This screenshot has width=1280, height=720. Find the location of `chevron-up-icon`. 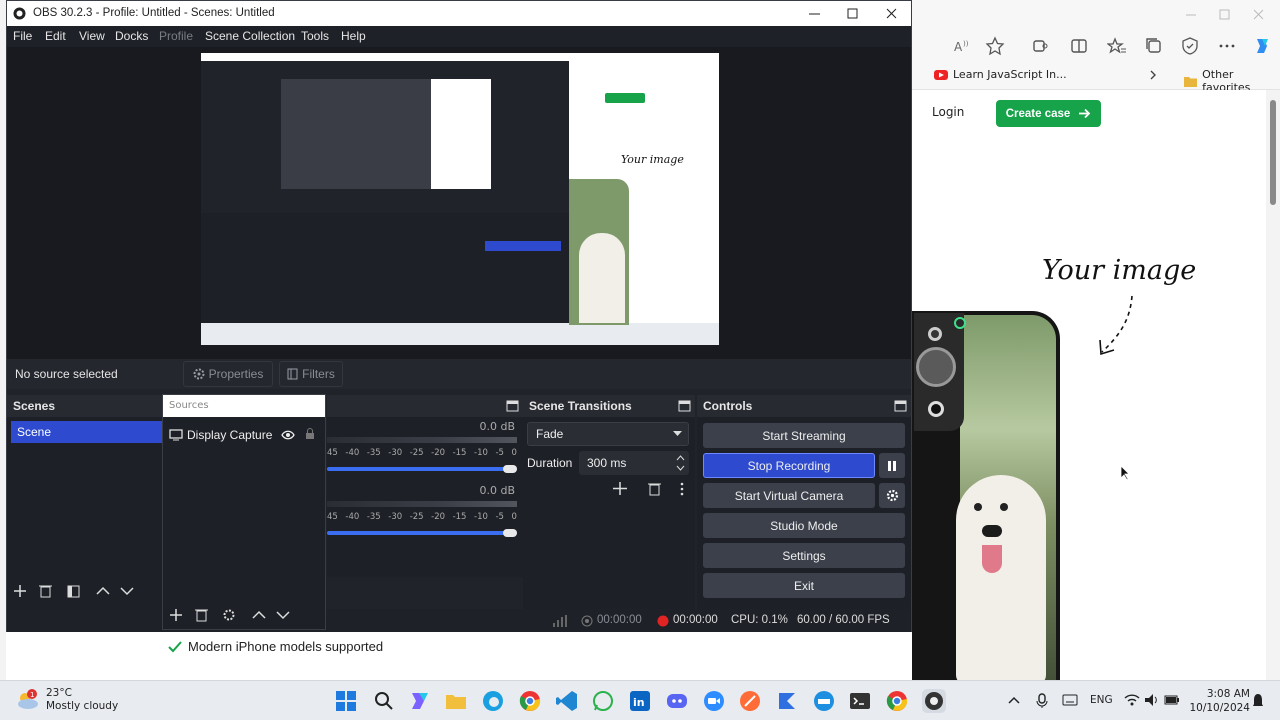

chevron-up-icon is located at coordinates (259, 614).